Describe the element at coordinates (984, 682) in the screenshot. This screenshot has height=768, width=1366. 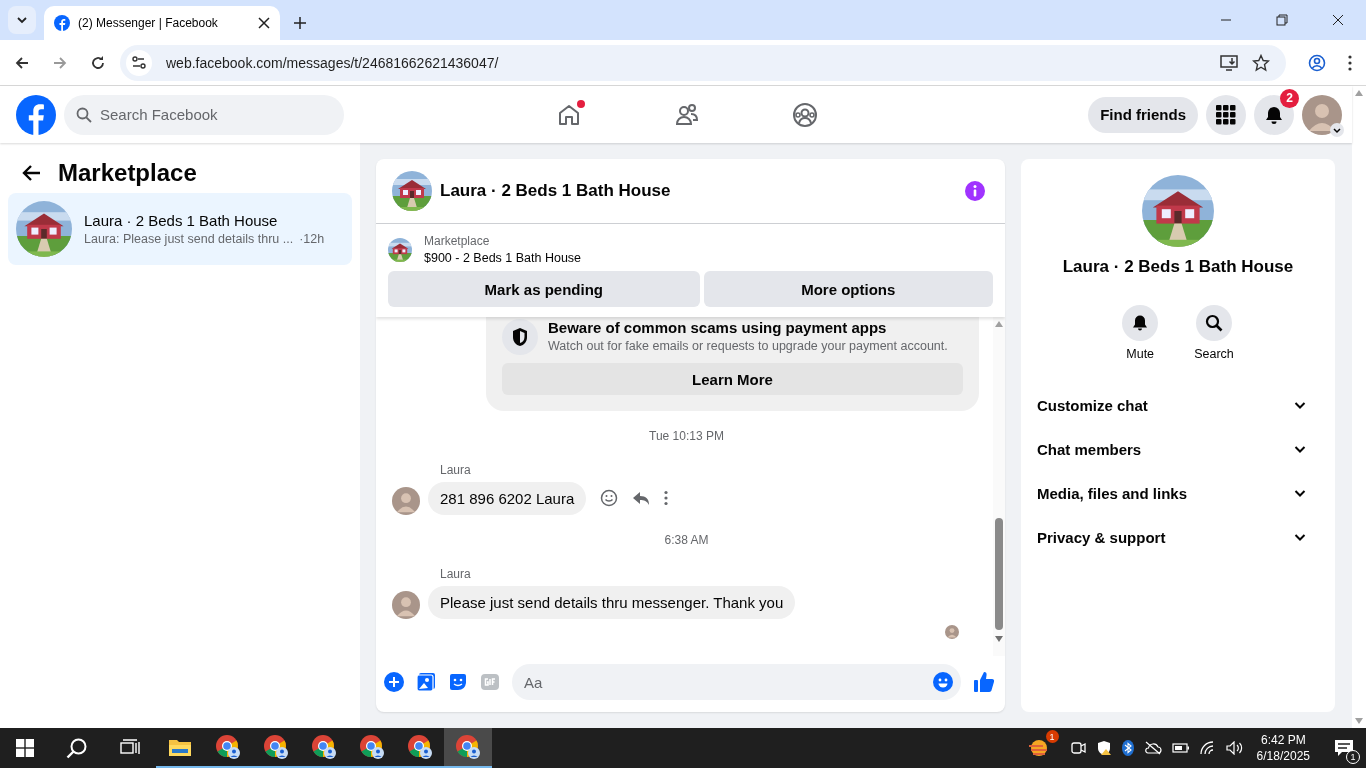
I see `thumbs-up-icon` at that location.